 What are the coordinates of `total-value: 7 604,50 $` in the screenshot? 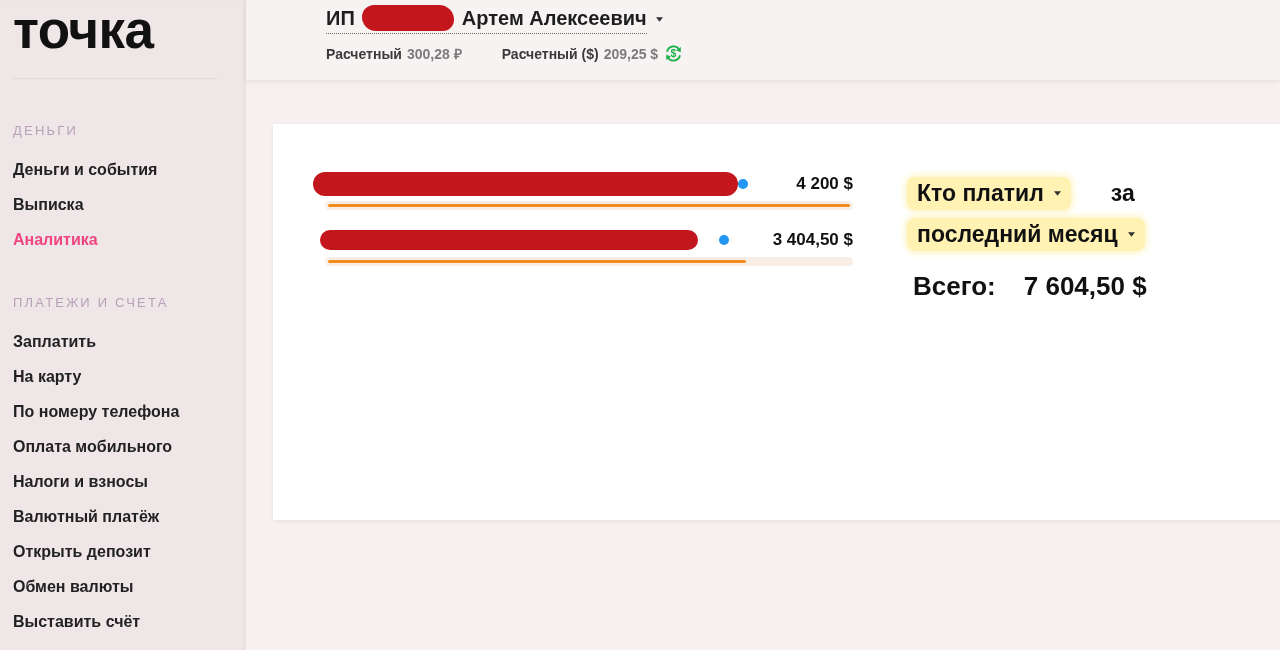 It's located at (1085, 286).